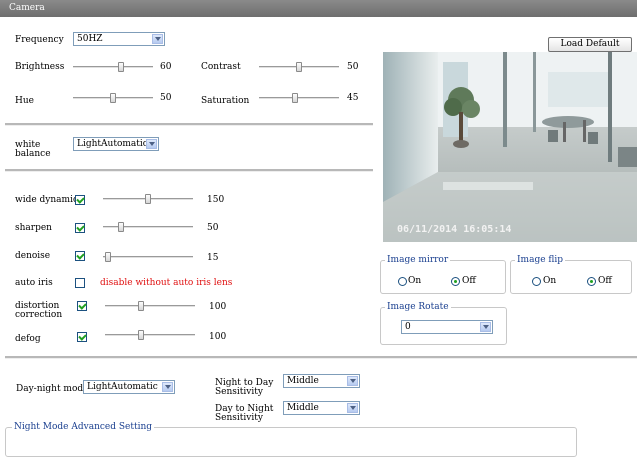 This screenshot has height=457, width=637. What do you see at coordinates (353, 98) in the screenshot?
I see `saturation-value: 45` at bounding box center [353, 98].